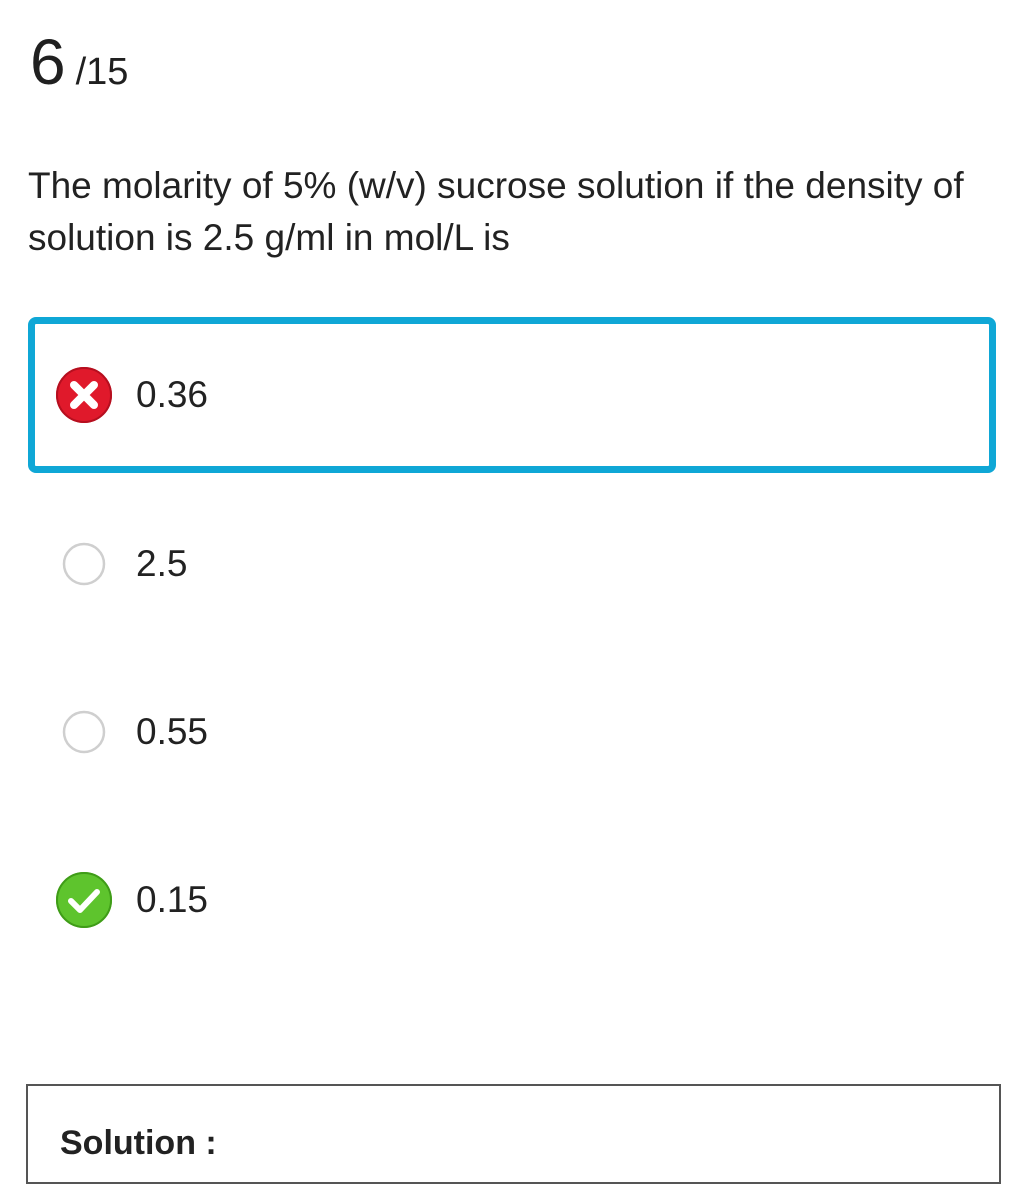  I want to click on question-counter: 6/15, so click(79, 62).